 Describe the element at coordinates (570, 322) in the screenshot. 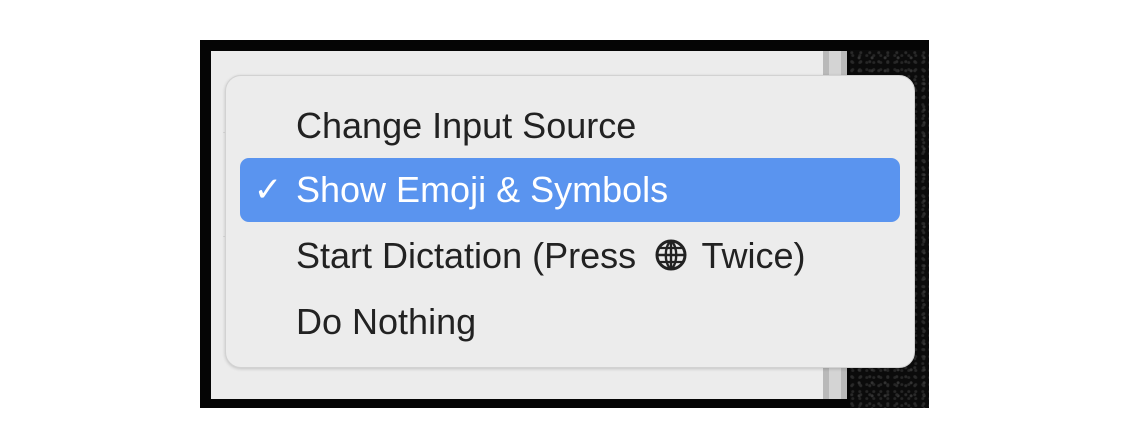

I see `menu-item-do-nothing: Do Nothing` at that location.